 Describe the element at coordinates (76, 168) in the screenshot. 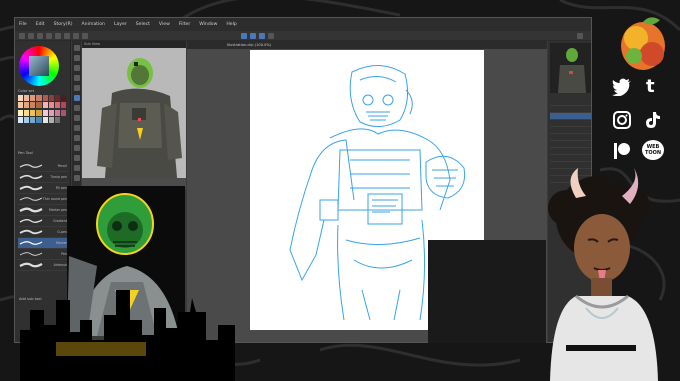

I see `text-tool-icon` at that location.